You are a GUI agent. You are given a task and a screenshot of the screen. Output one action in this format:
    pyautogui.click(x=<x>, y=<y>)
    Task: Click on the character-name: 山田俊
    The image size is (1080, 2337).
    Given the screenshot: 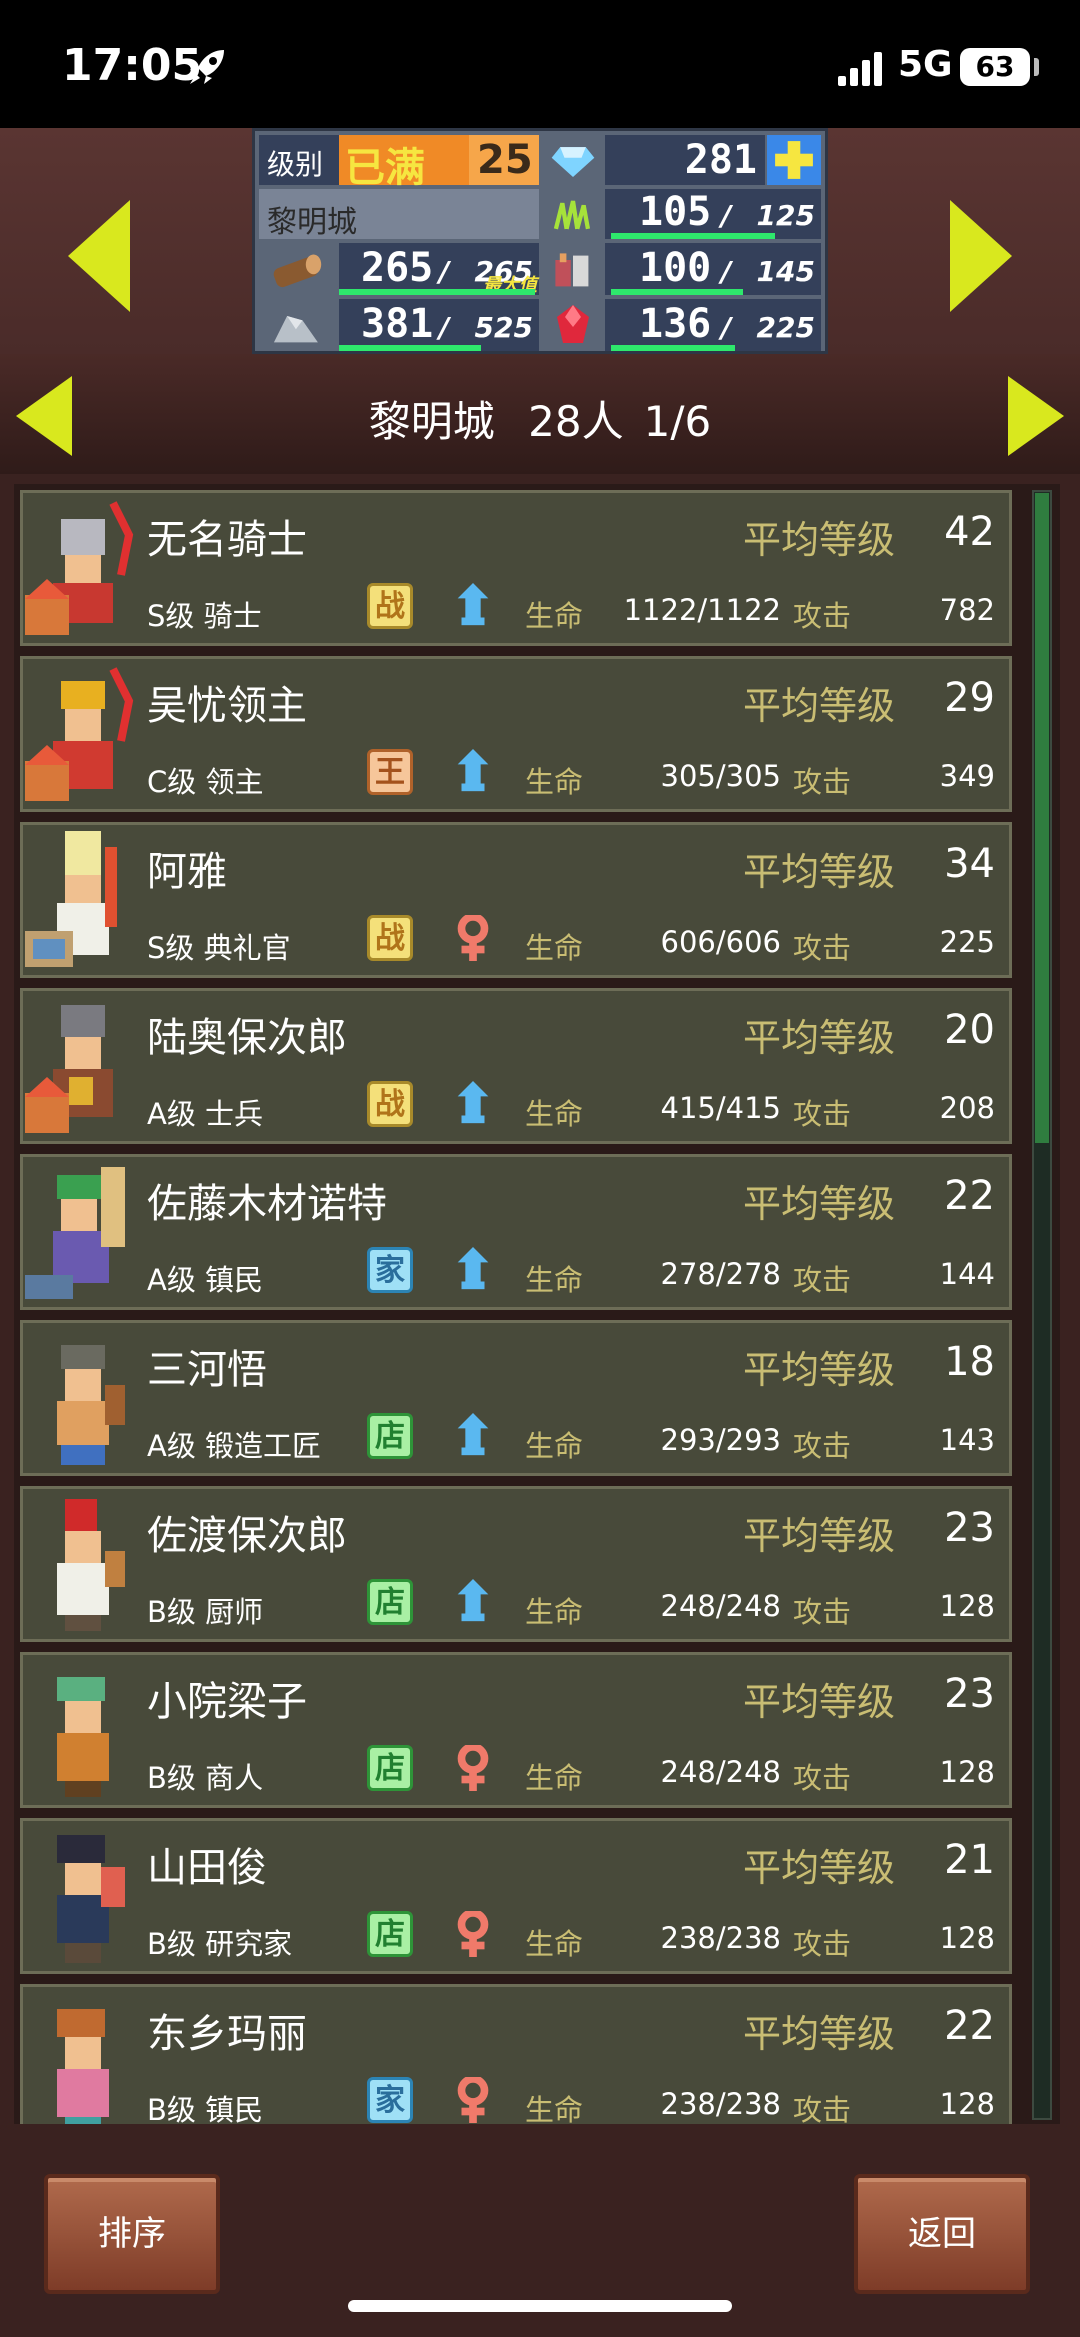 What is the action you would take?
    pyautogui.click(x=207, y=1868)
    